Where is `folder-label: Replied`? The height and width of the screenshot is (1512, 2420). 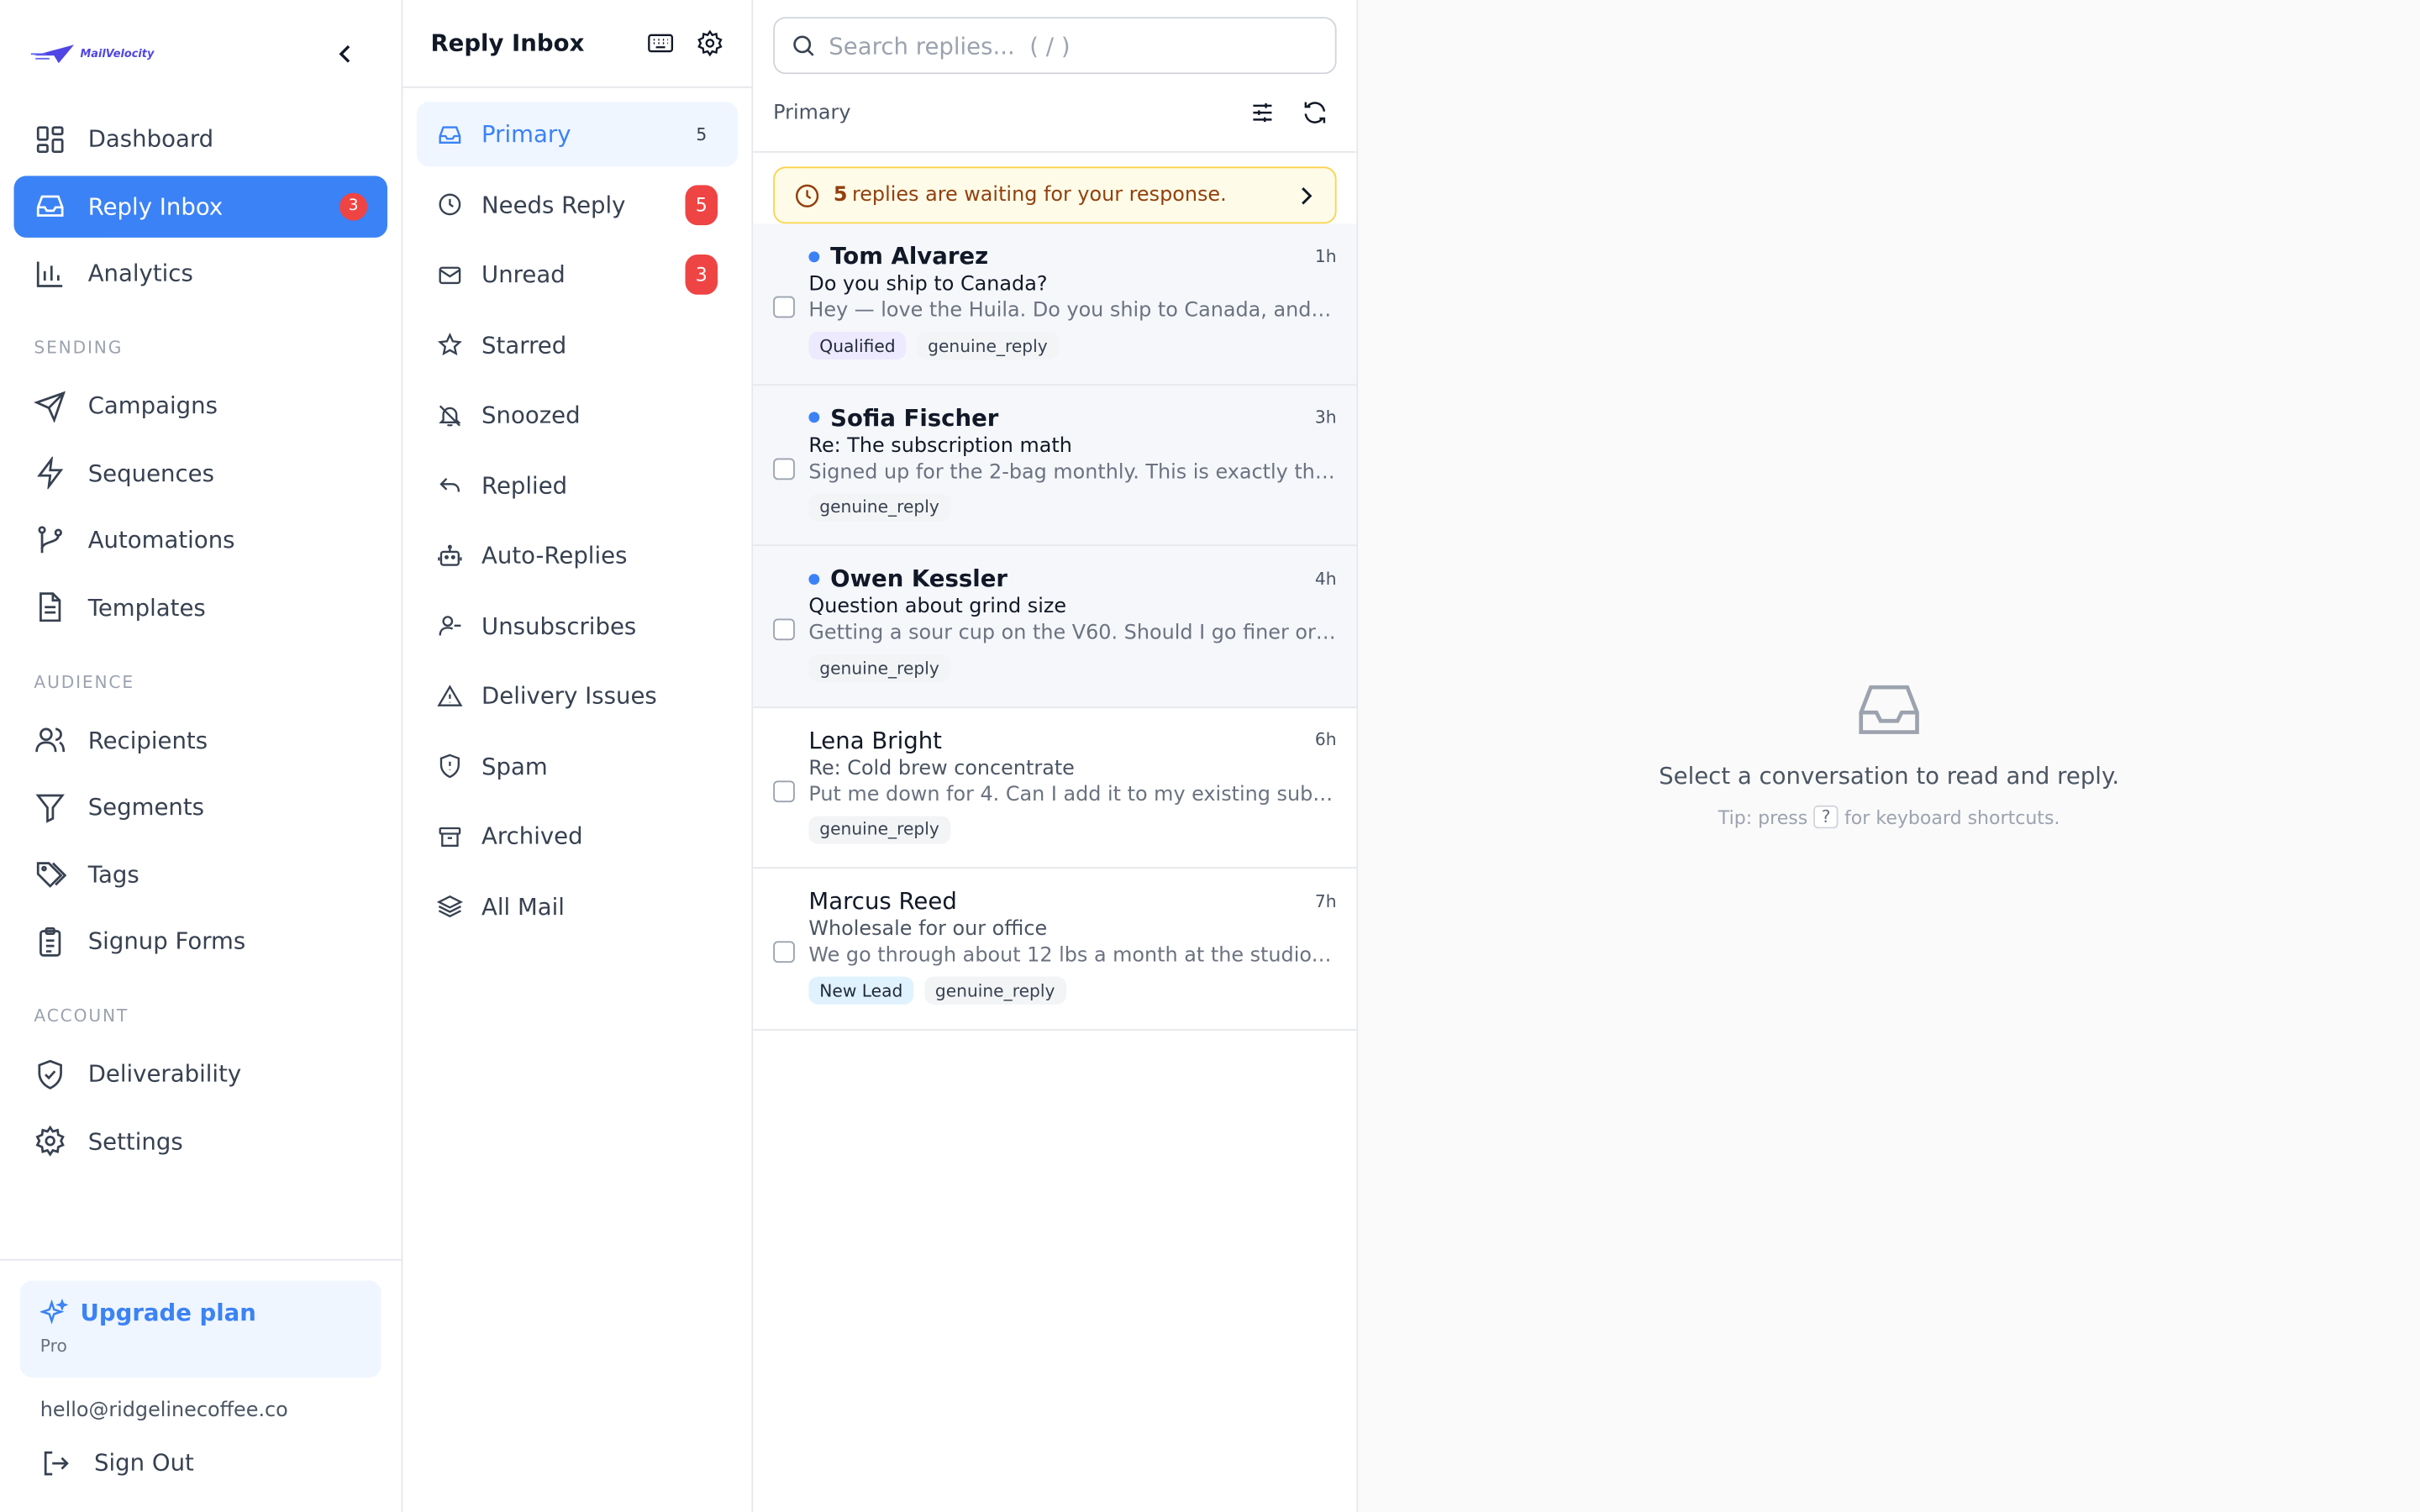 folder-label: Replied is located at coordinates (524, 485).